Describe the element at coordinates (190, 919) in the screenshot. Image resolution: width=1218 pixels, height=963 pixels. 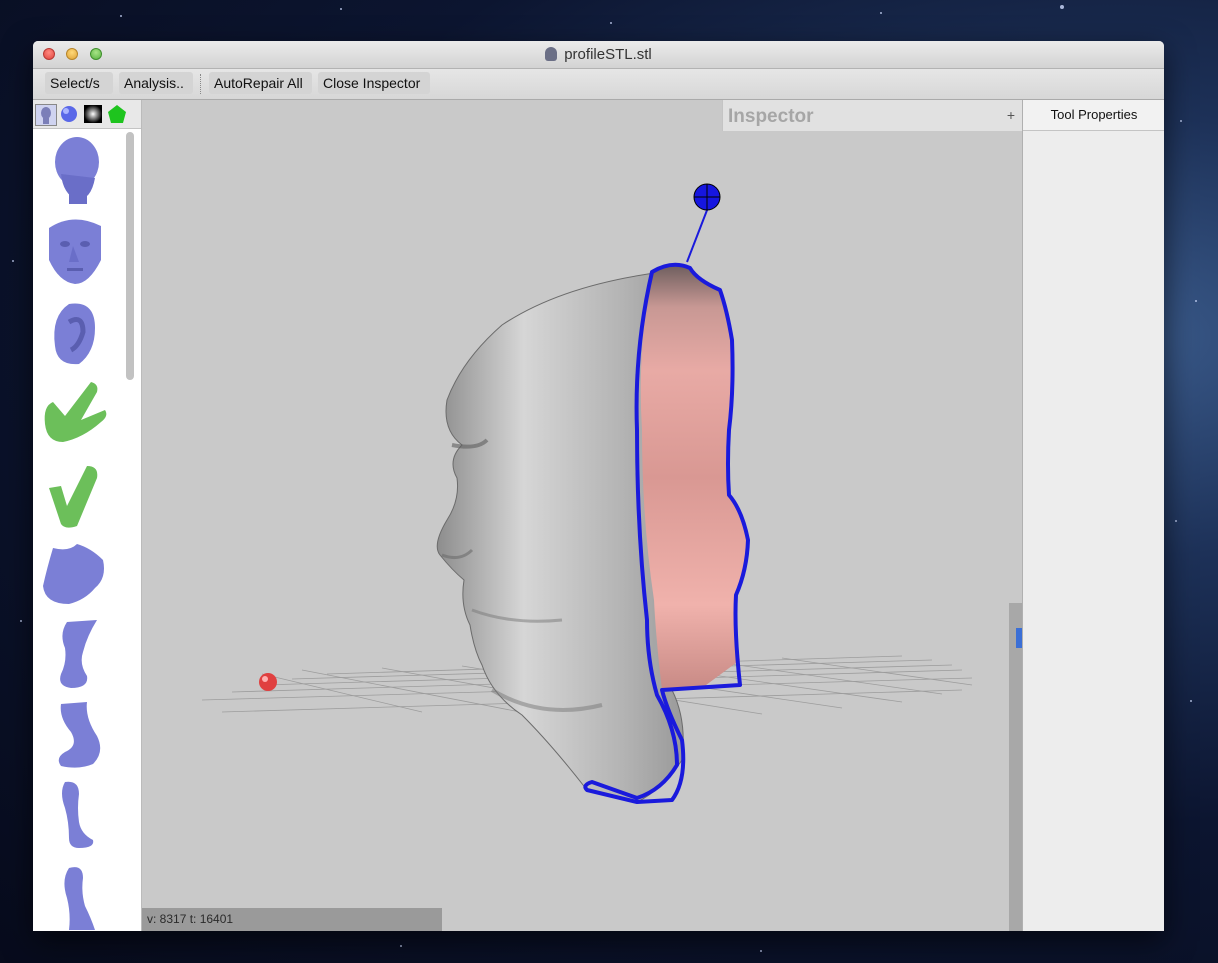
I see `vertex-triangle-count: v: 8317 t: 16401` at that location.